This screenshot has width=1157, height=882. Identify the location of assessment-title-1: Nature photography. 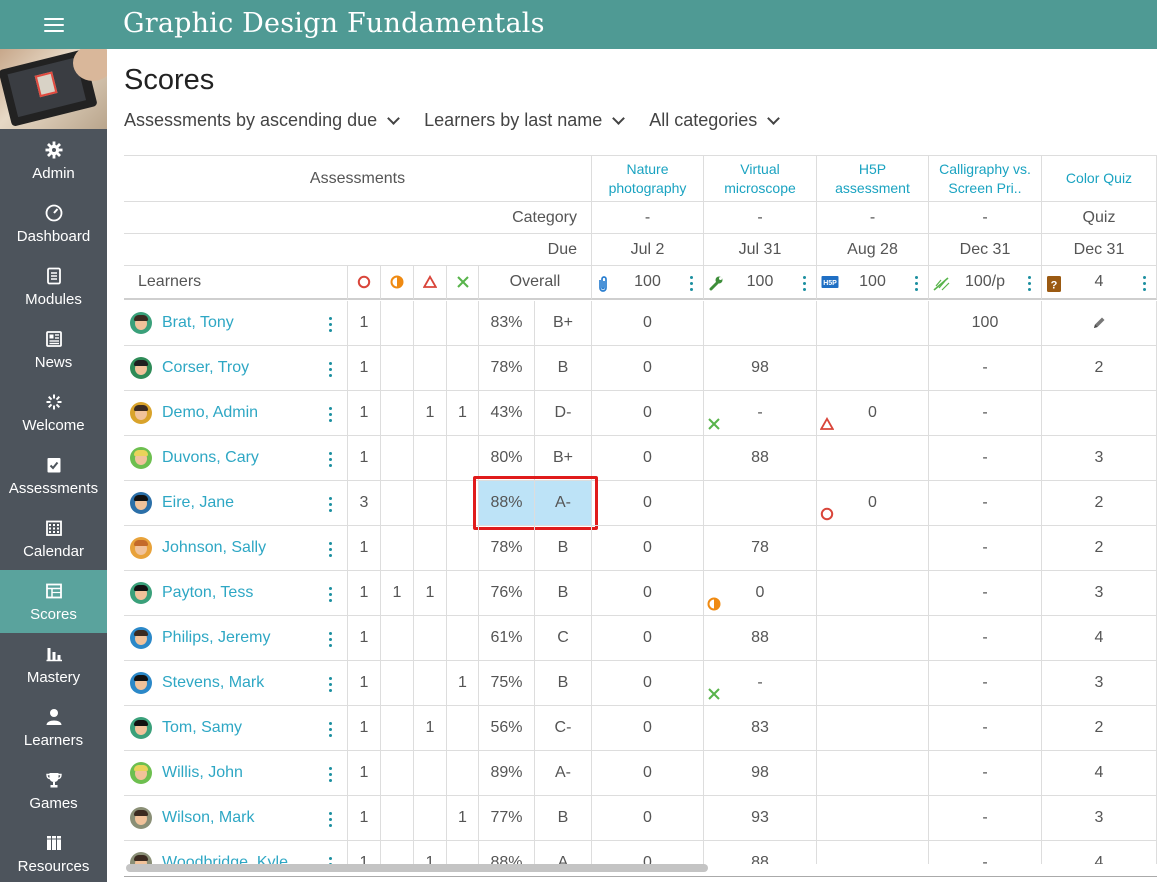
(648, 179).